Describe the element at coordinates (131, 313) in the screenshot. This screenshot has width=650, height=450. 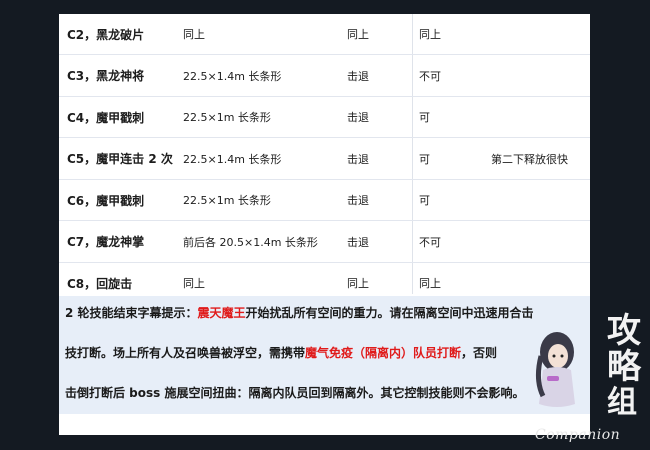
I see `paragraph-text: 2 轮技能结束字幕提示：` at that location.